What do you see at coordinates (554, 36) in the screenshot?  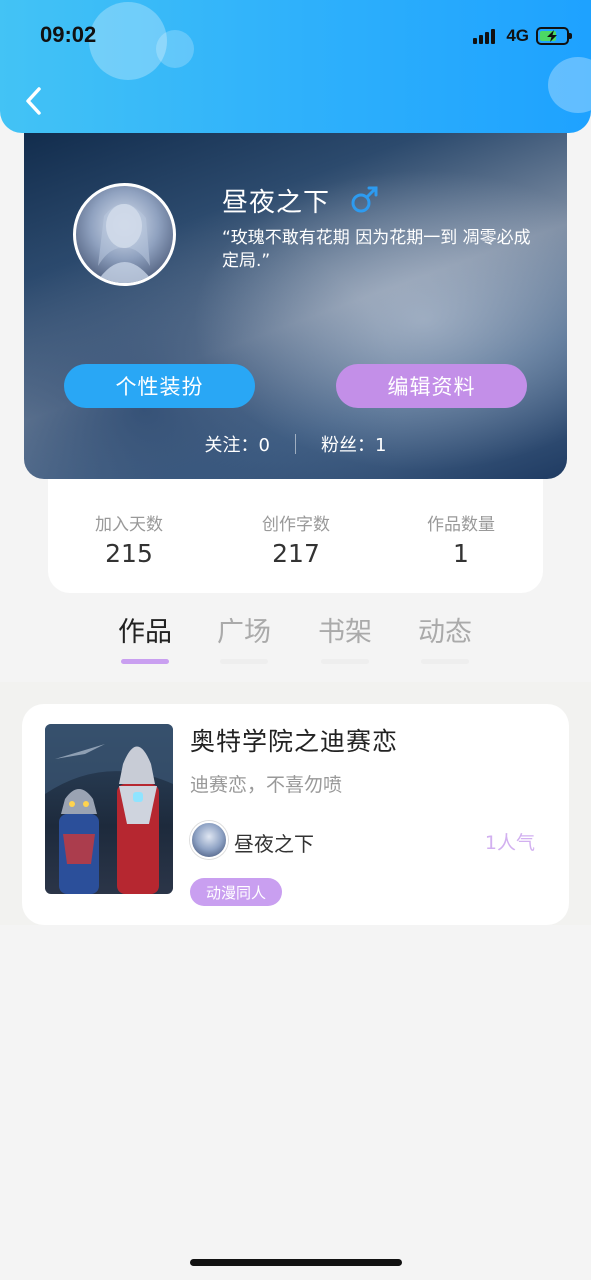 I see `battery-icon` at bounding box center [554, 36].